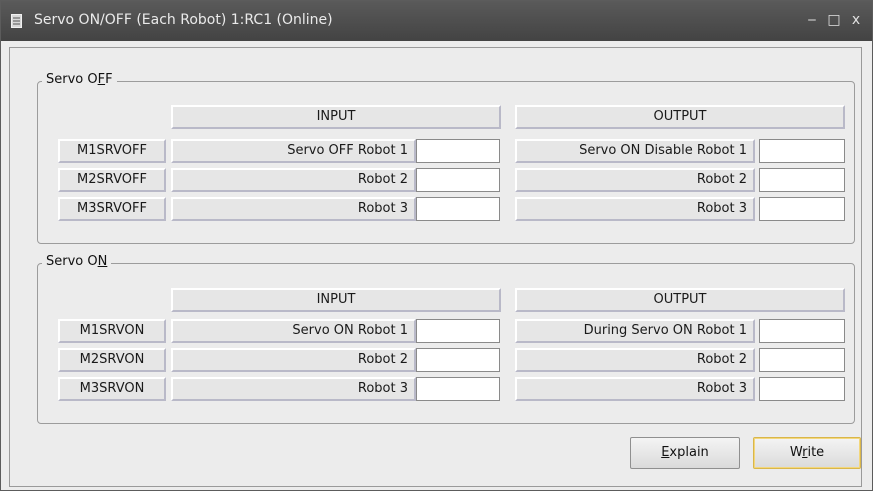 This screenshot has height=495, width=875. What do you see at coordinates (112, 360) in the screenshot?
I see `servo-on-row-label: M2SRVON` at bounding box center [112, 360].